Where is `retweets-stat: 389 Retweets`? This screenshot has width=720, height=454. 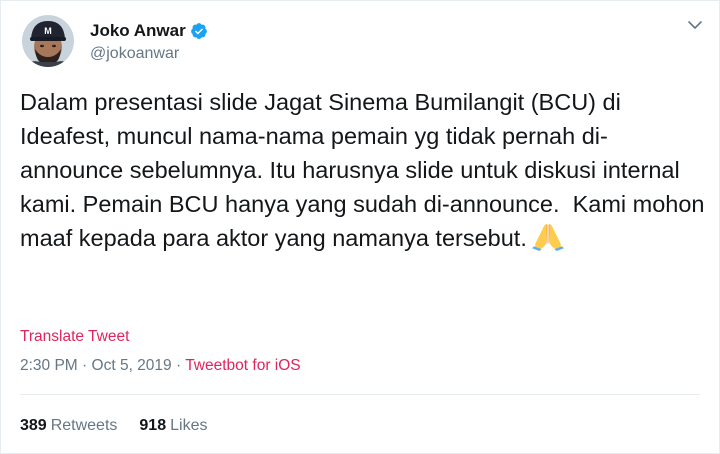
retweets-stat: 389 Retweets is located at coordinates (68, 426).